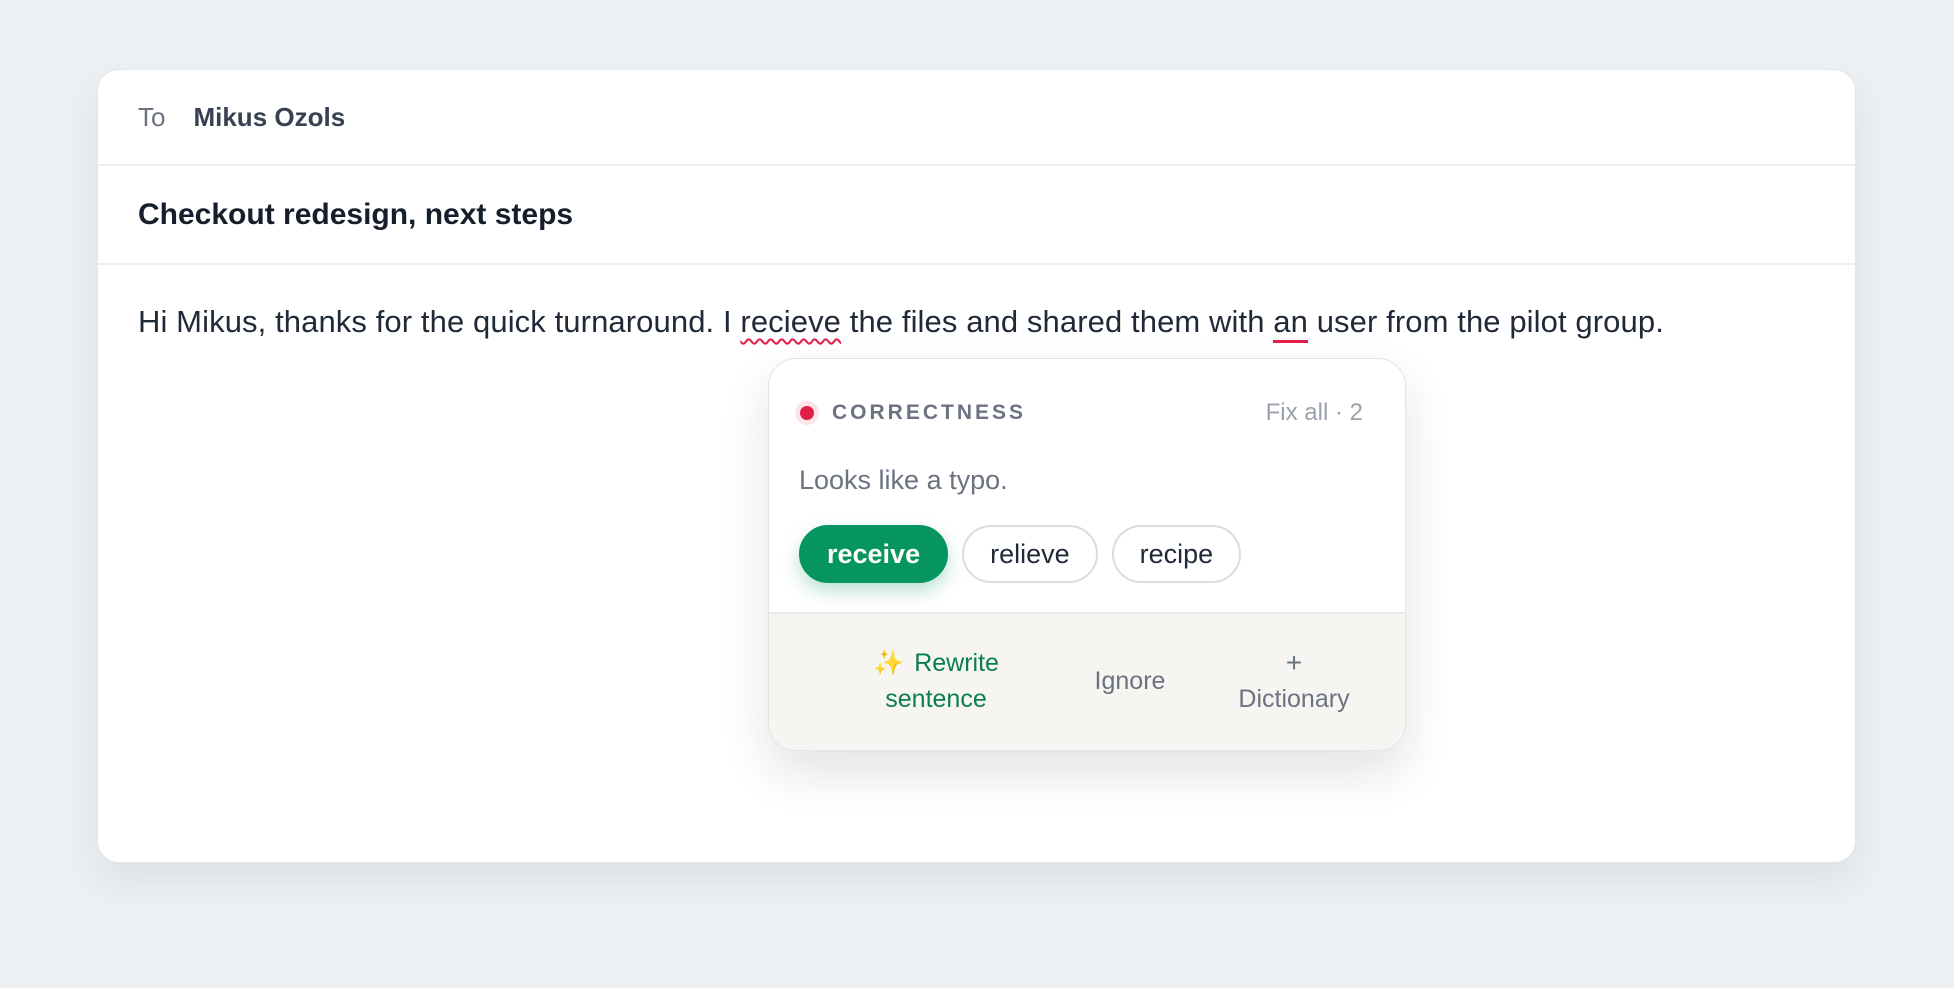  I want to click on suggestion-hint: Looks like a typo., so click(903, 480).